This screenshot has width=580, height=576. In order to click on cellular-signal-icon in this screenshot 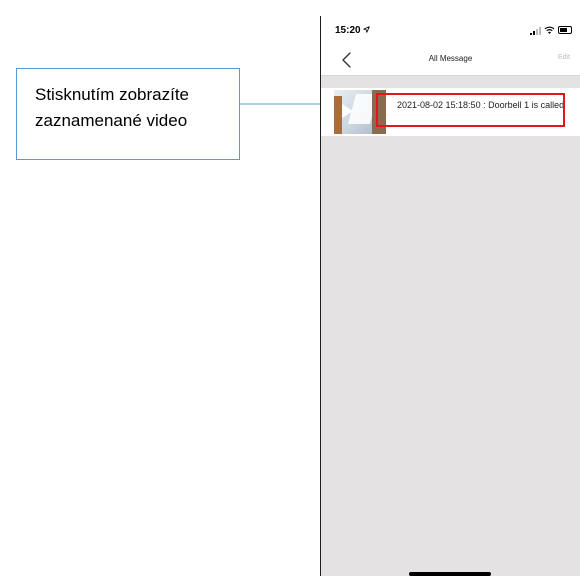, I will do `click(535, 31)`.